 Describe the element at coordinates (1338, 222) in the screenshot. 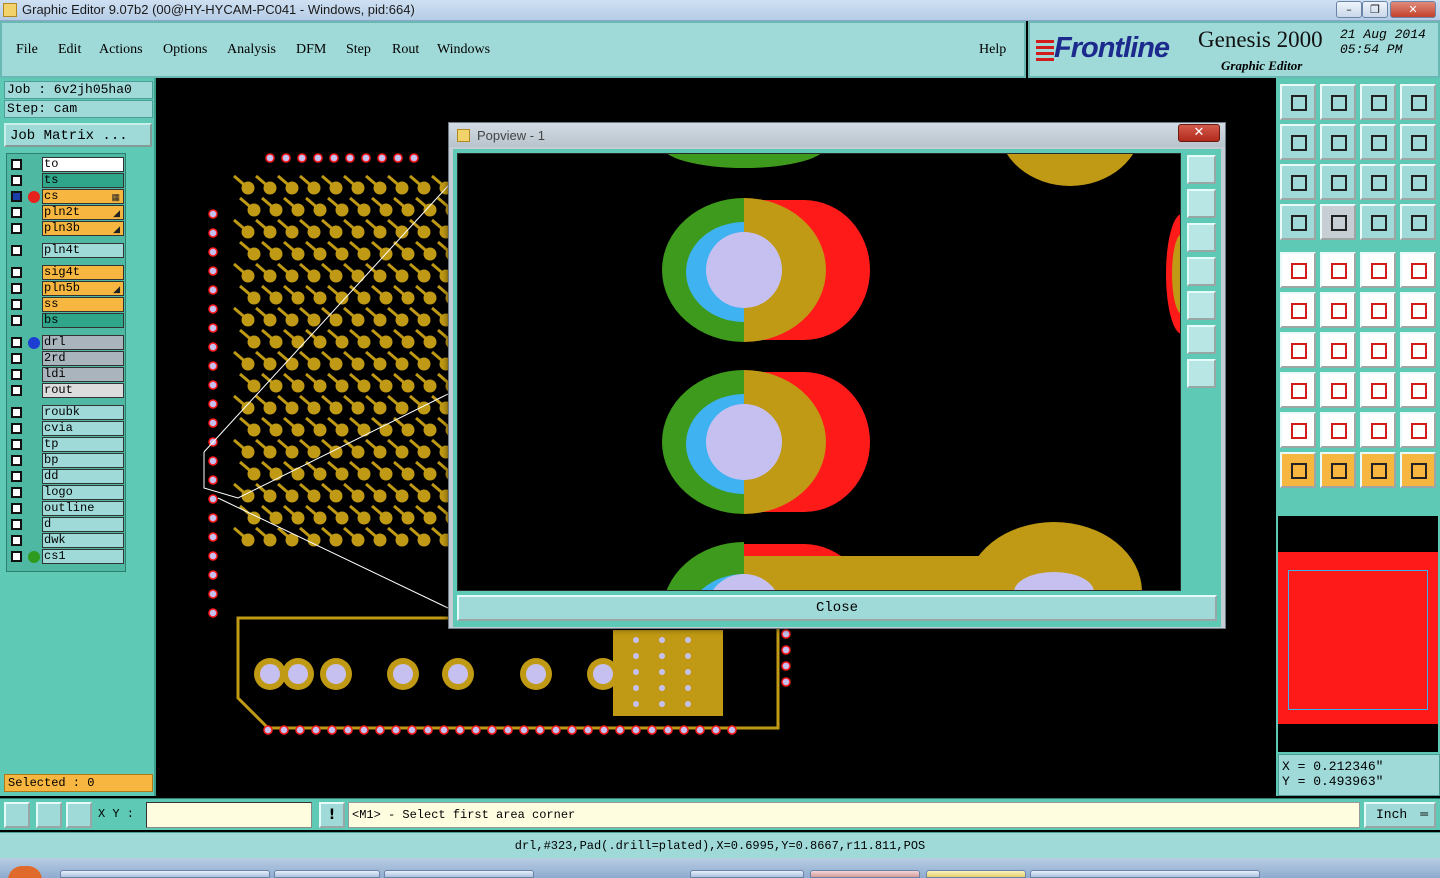

I see `grid-icon` at that location.